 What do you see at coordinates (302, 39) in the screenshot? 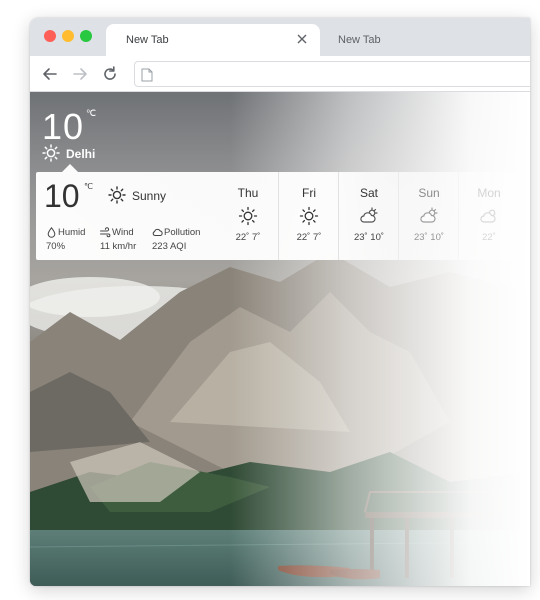
I see `close-icon` at bounding box center [302, 39].